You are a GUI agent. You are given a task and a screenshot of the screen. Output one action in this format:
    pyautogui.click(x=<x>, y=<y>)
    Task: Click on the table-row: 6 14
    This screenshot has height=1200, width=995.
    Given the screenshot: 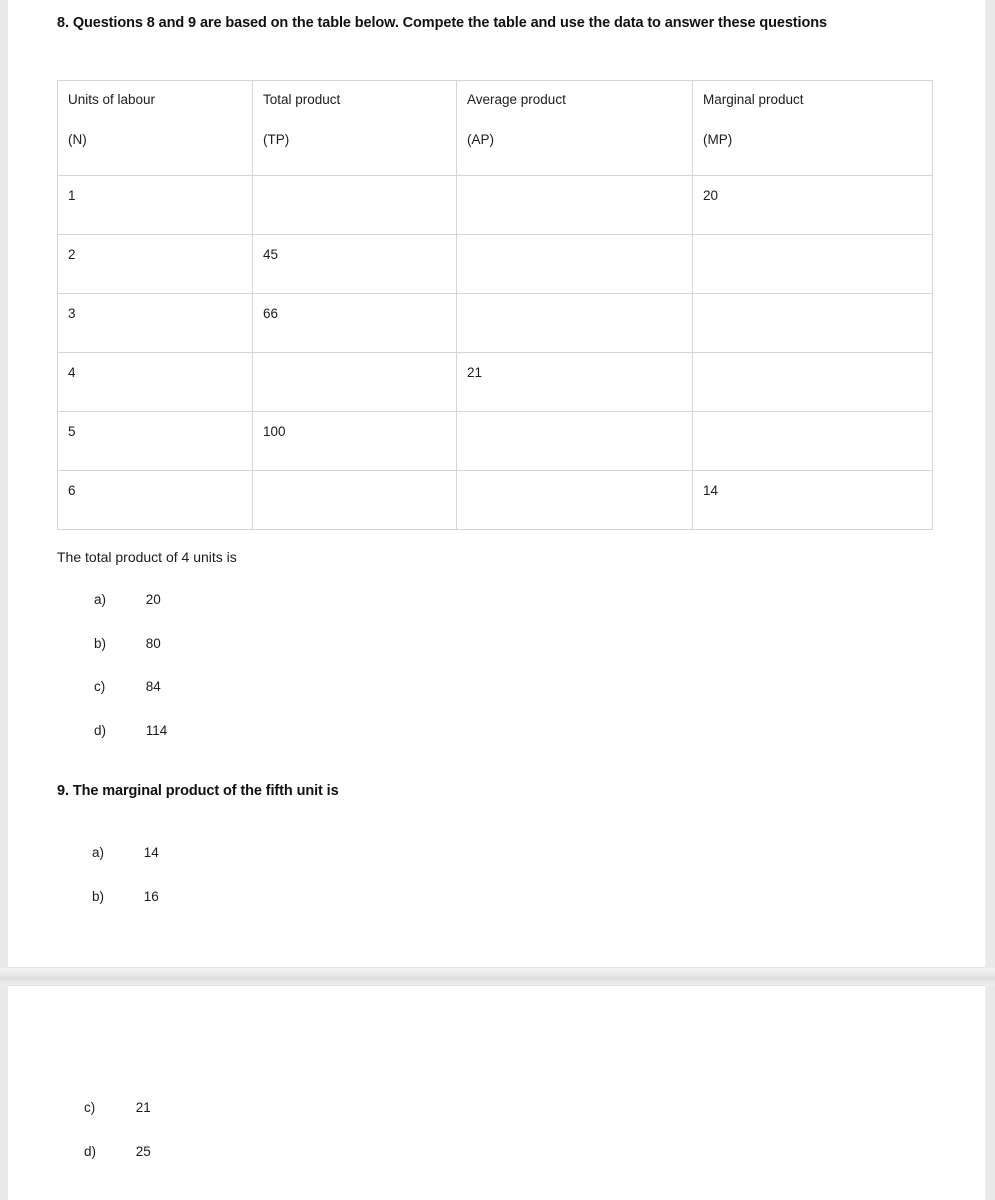 What is the action you would take?
    pyautogui.click(x=495, y=500)
    